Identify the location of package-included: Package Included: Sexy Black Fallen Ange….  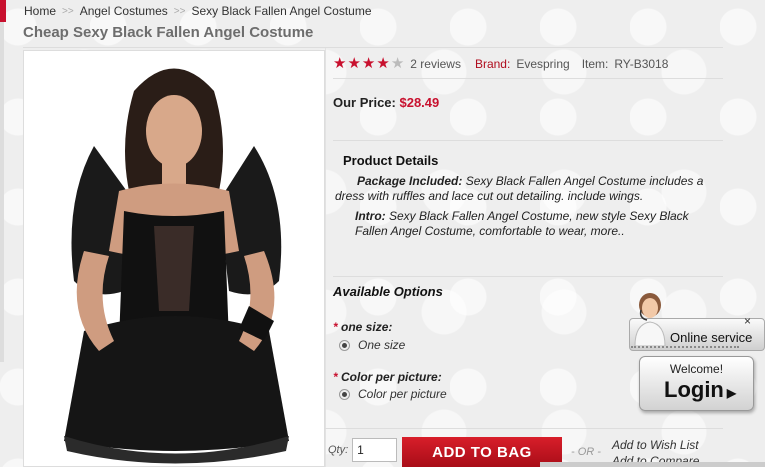
(525, 189).